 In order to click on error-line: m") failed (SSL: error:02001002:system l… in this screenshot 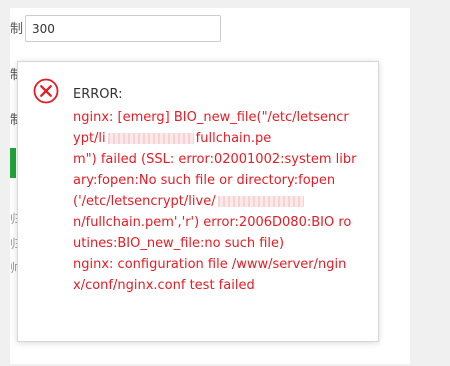, I will do `click(215, 159)`.